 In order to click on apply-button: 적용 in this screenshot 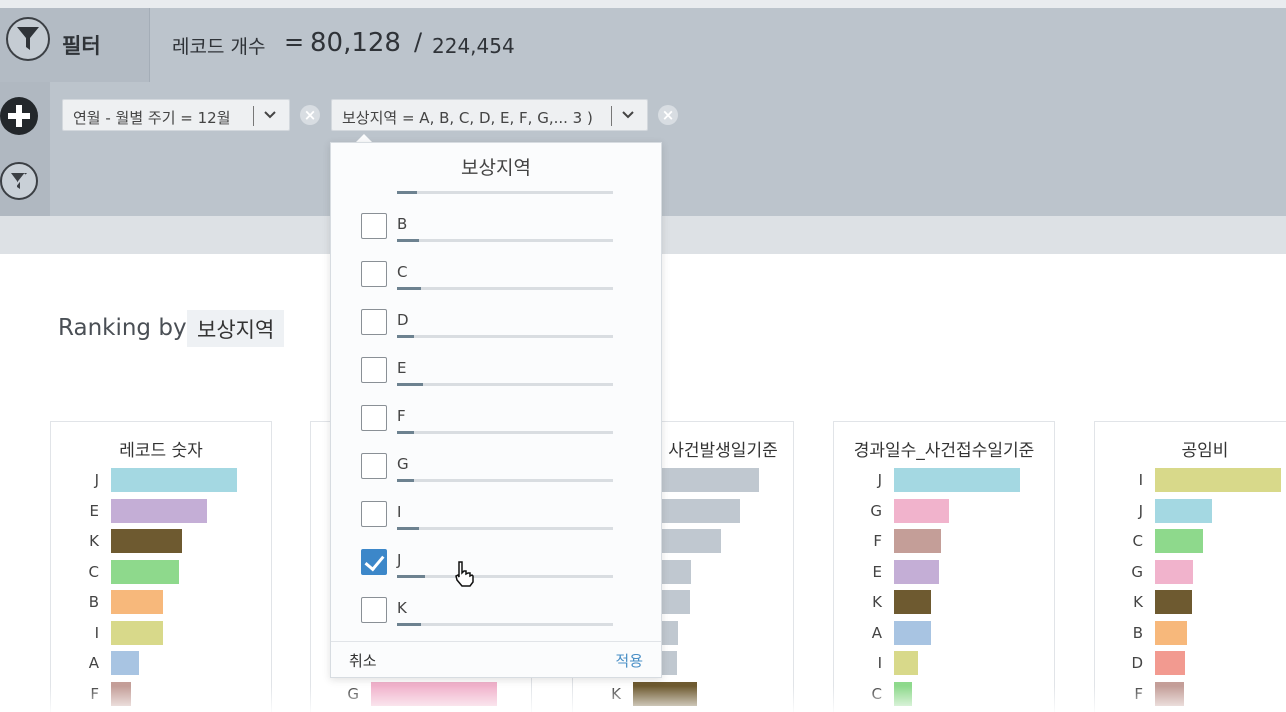, I will do `click(629, 660)`.